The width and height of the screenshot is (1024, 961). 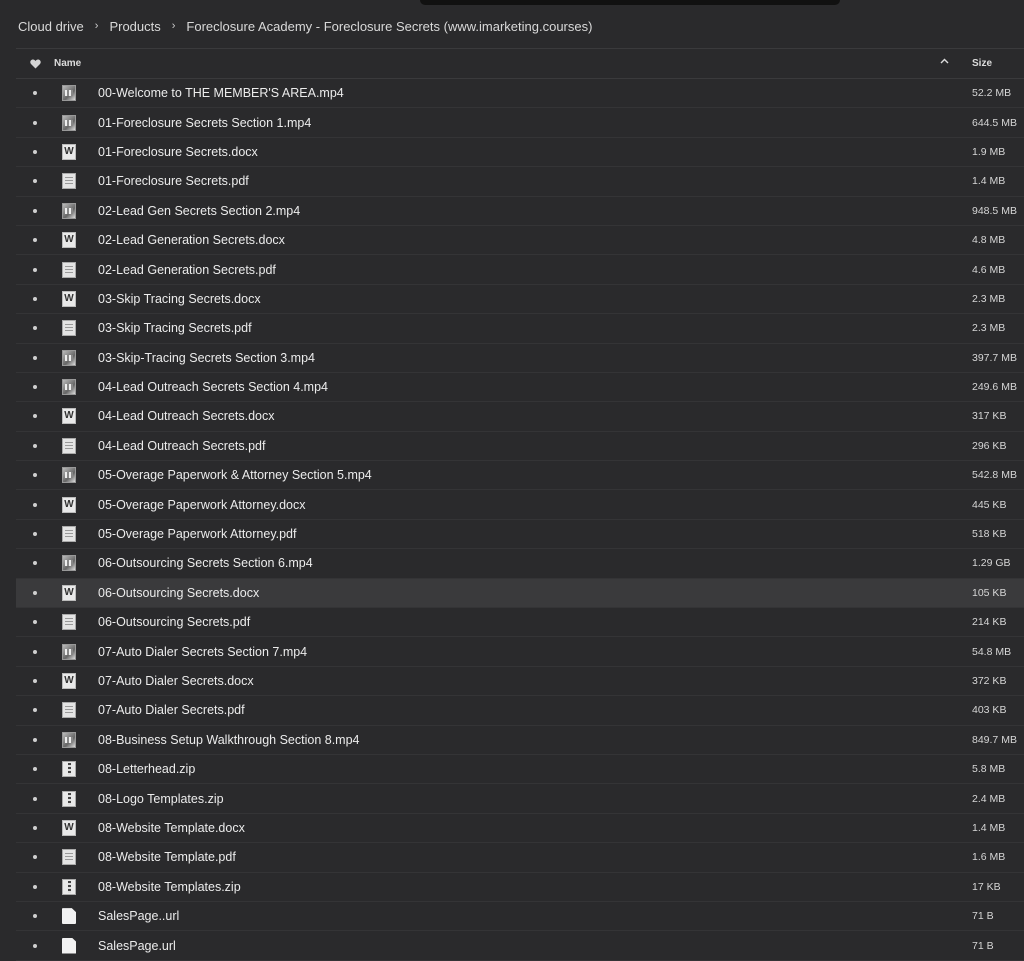 I want to click on file-name: 06-Outsourcing Secrets.docx, so click(x=528, y=593).